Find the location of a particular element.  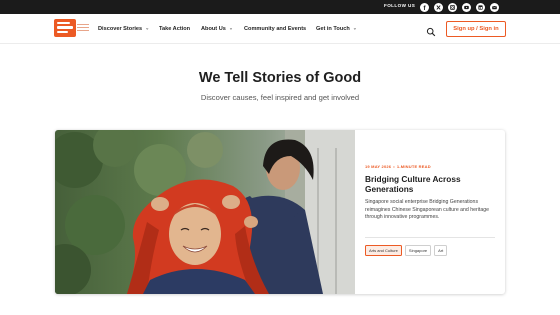

story-tags: Arts and Culture Singapore Art is located at coordinates (406, 250).